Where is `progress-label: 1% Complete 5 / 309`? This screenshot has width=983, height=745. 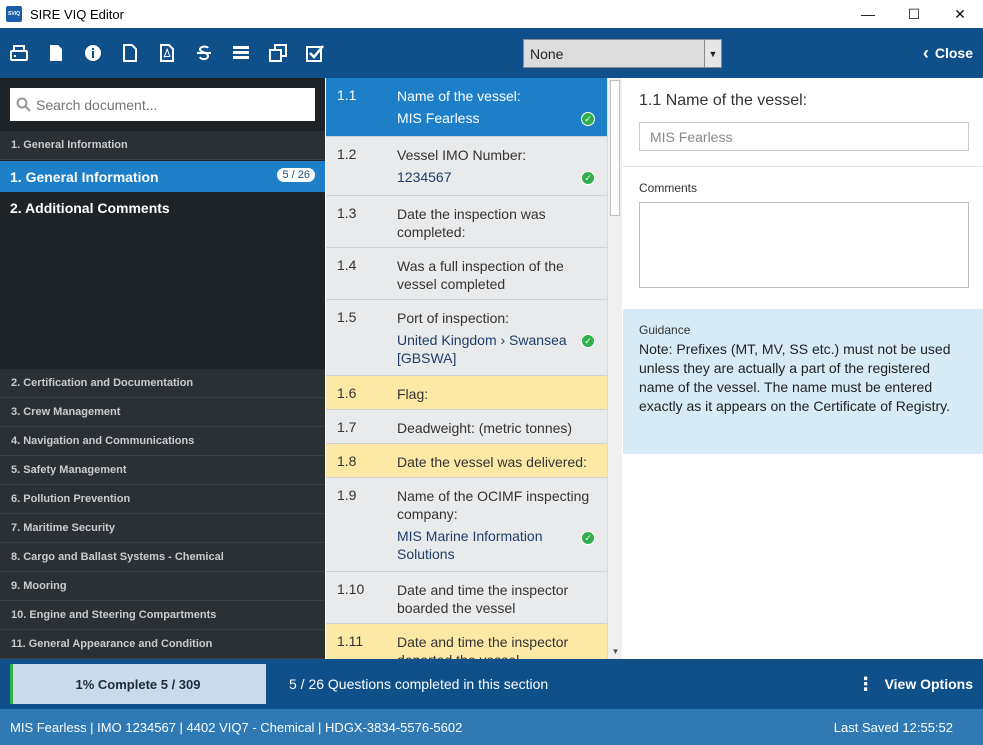 progress-label: 1% Complete 5 / 309 is located at coordinates (138, 684).